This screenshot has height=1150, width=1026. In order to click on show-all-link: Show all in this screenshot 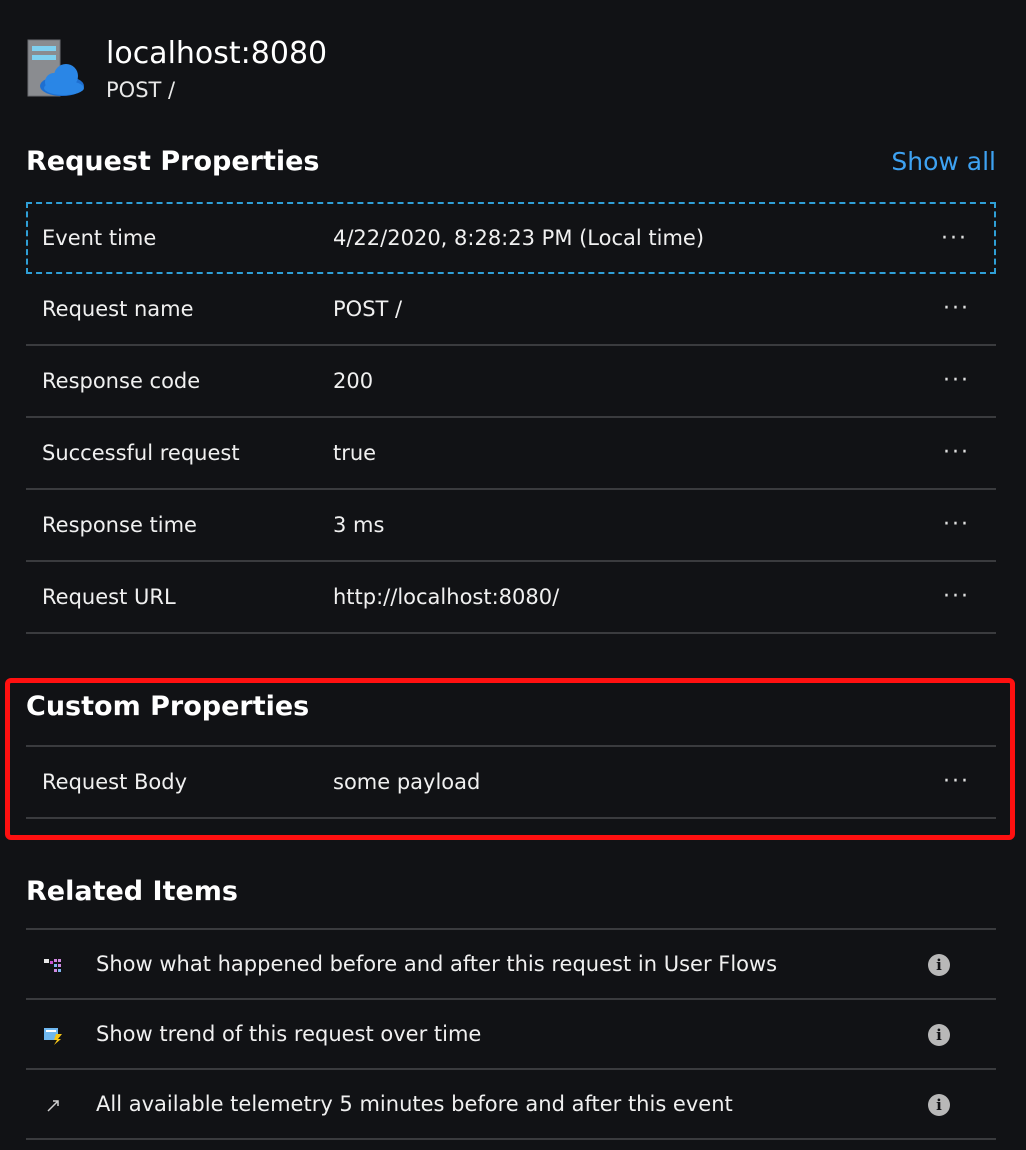, I will do `click(943, 161)`.